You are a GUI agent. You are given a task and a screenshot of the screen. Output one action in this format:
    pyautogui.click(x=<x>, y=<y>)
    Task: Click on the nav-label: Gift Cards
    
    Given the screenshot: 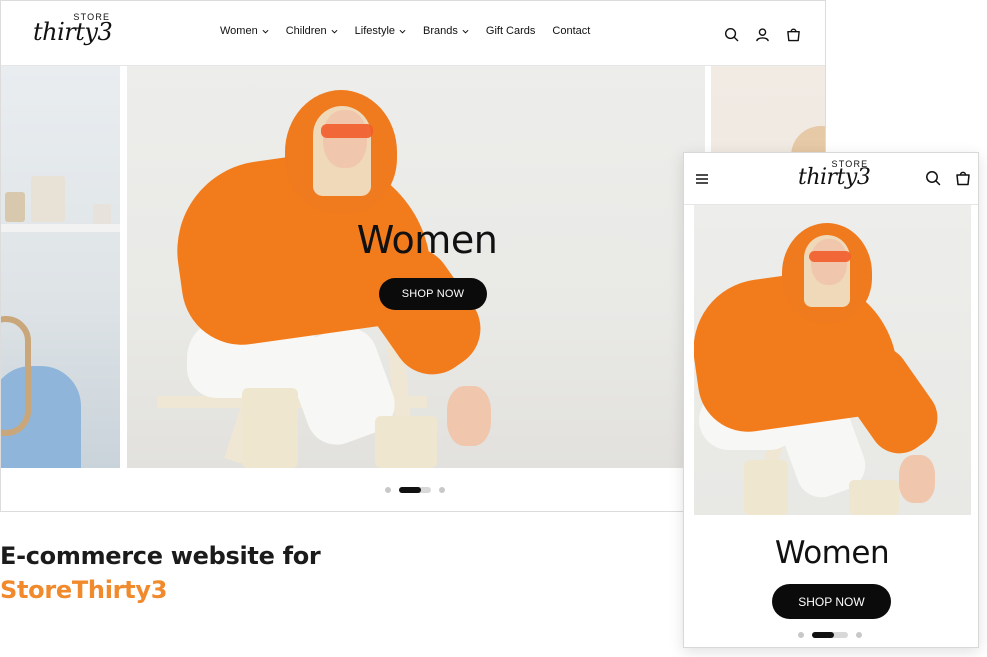 What is the action you would take?
    pyautogui.click(x=510, y=31)
    